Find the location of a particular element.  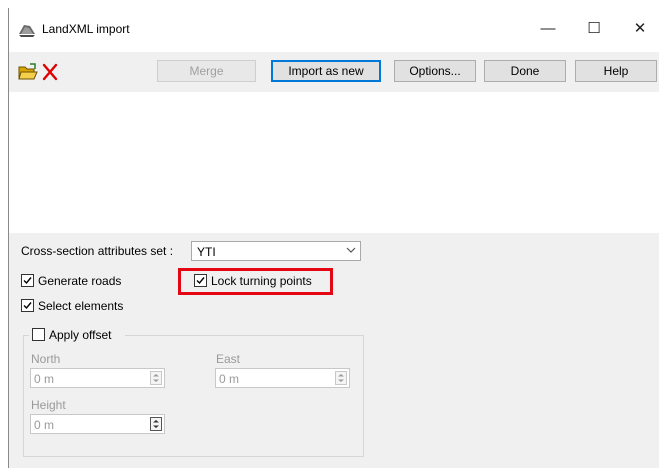

generate-roads-checkbox is located at coordinates (27, 280).